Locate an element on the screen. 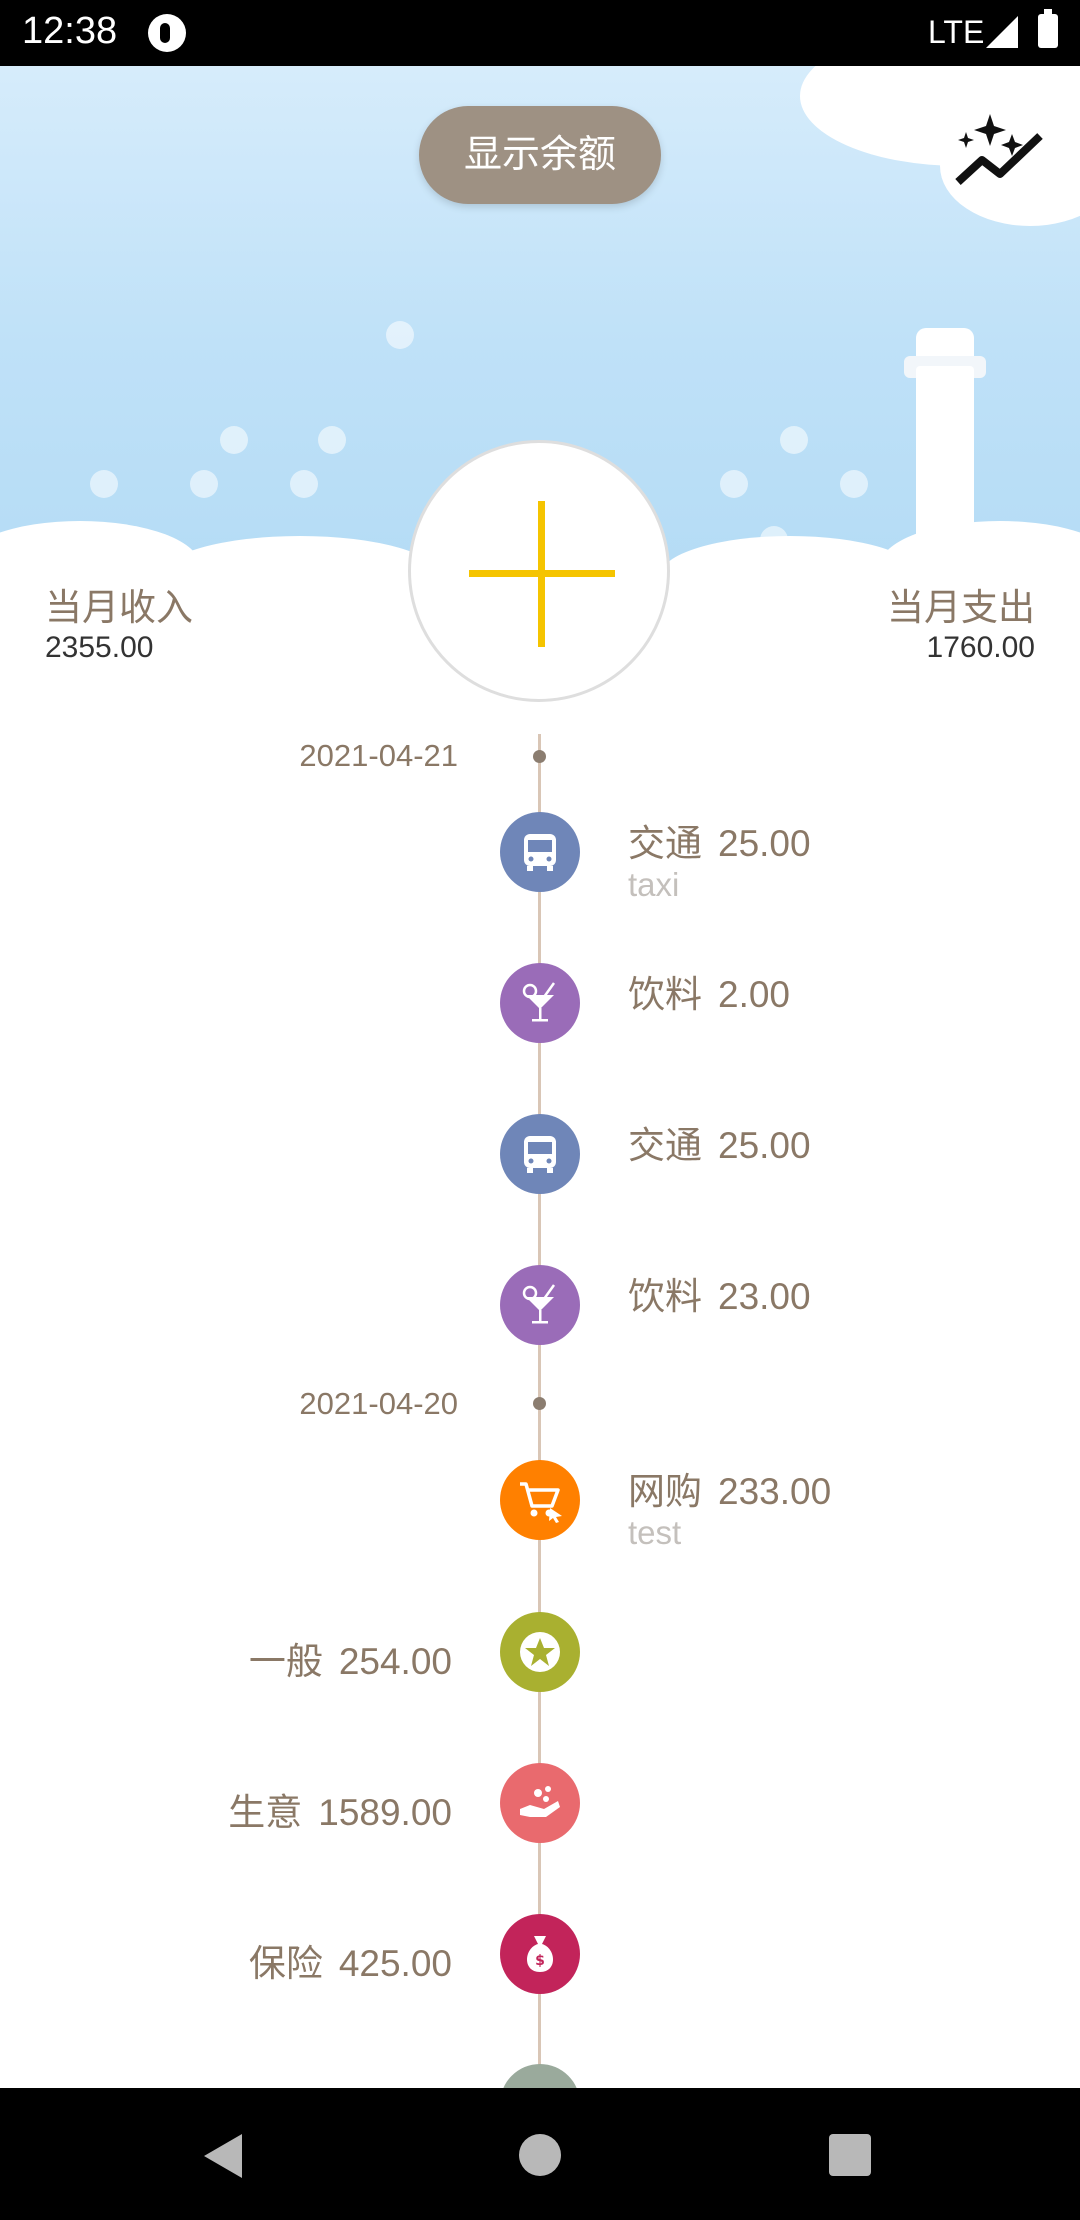 This screenshot has height=2220, width=1080. sparkle-trend-icon is located at coordinates (1000, 154).